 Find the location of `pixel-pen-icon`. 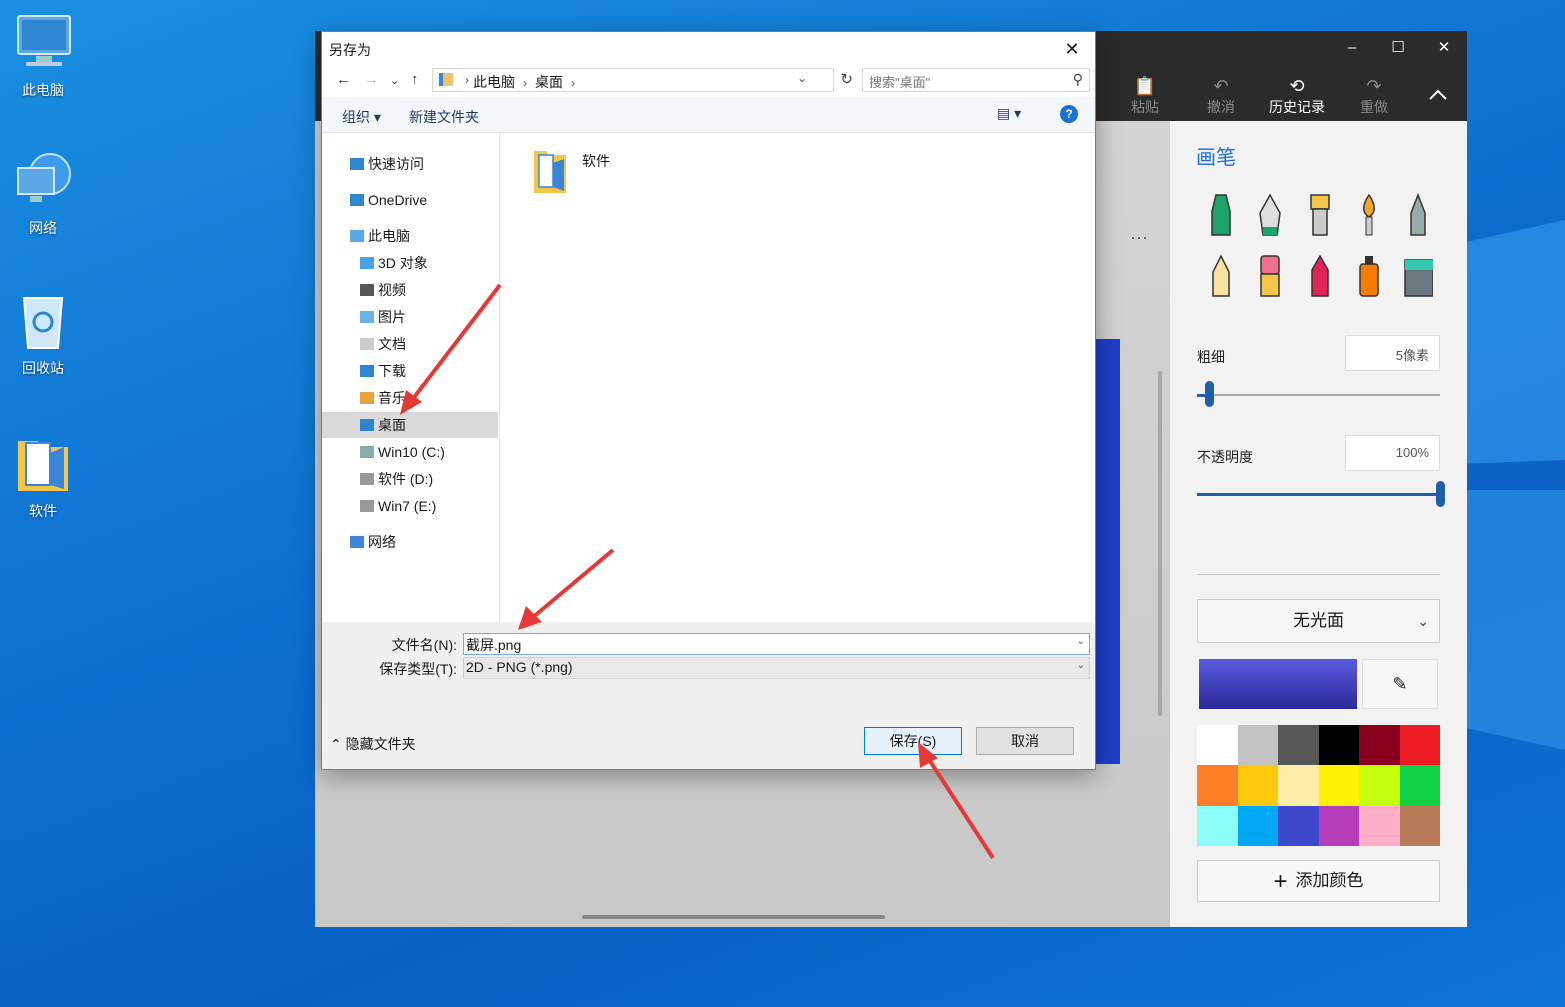

pixel-pen-icon is located at coordinates (1418, 215).